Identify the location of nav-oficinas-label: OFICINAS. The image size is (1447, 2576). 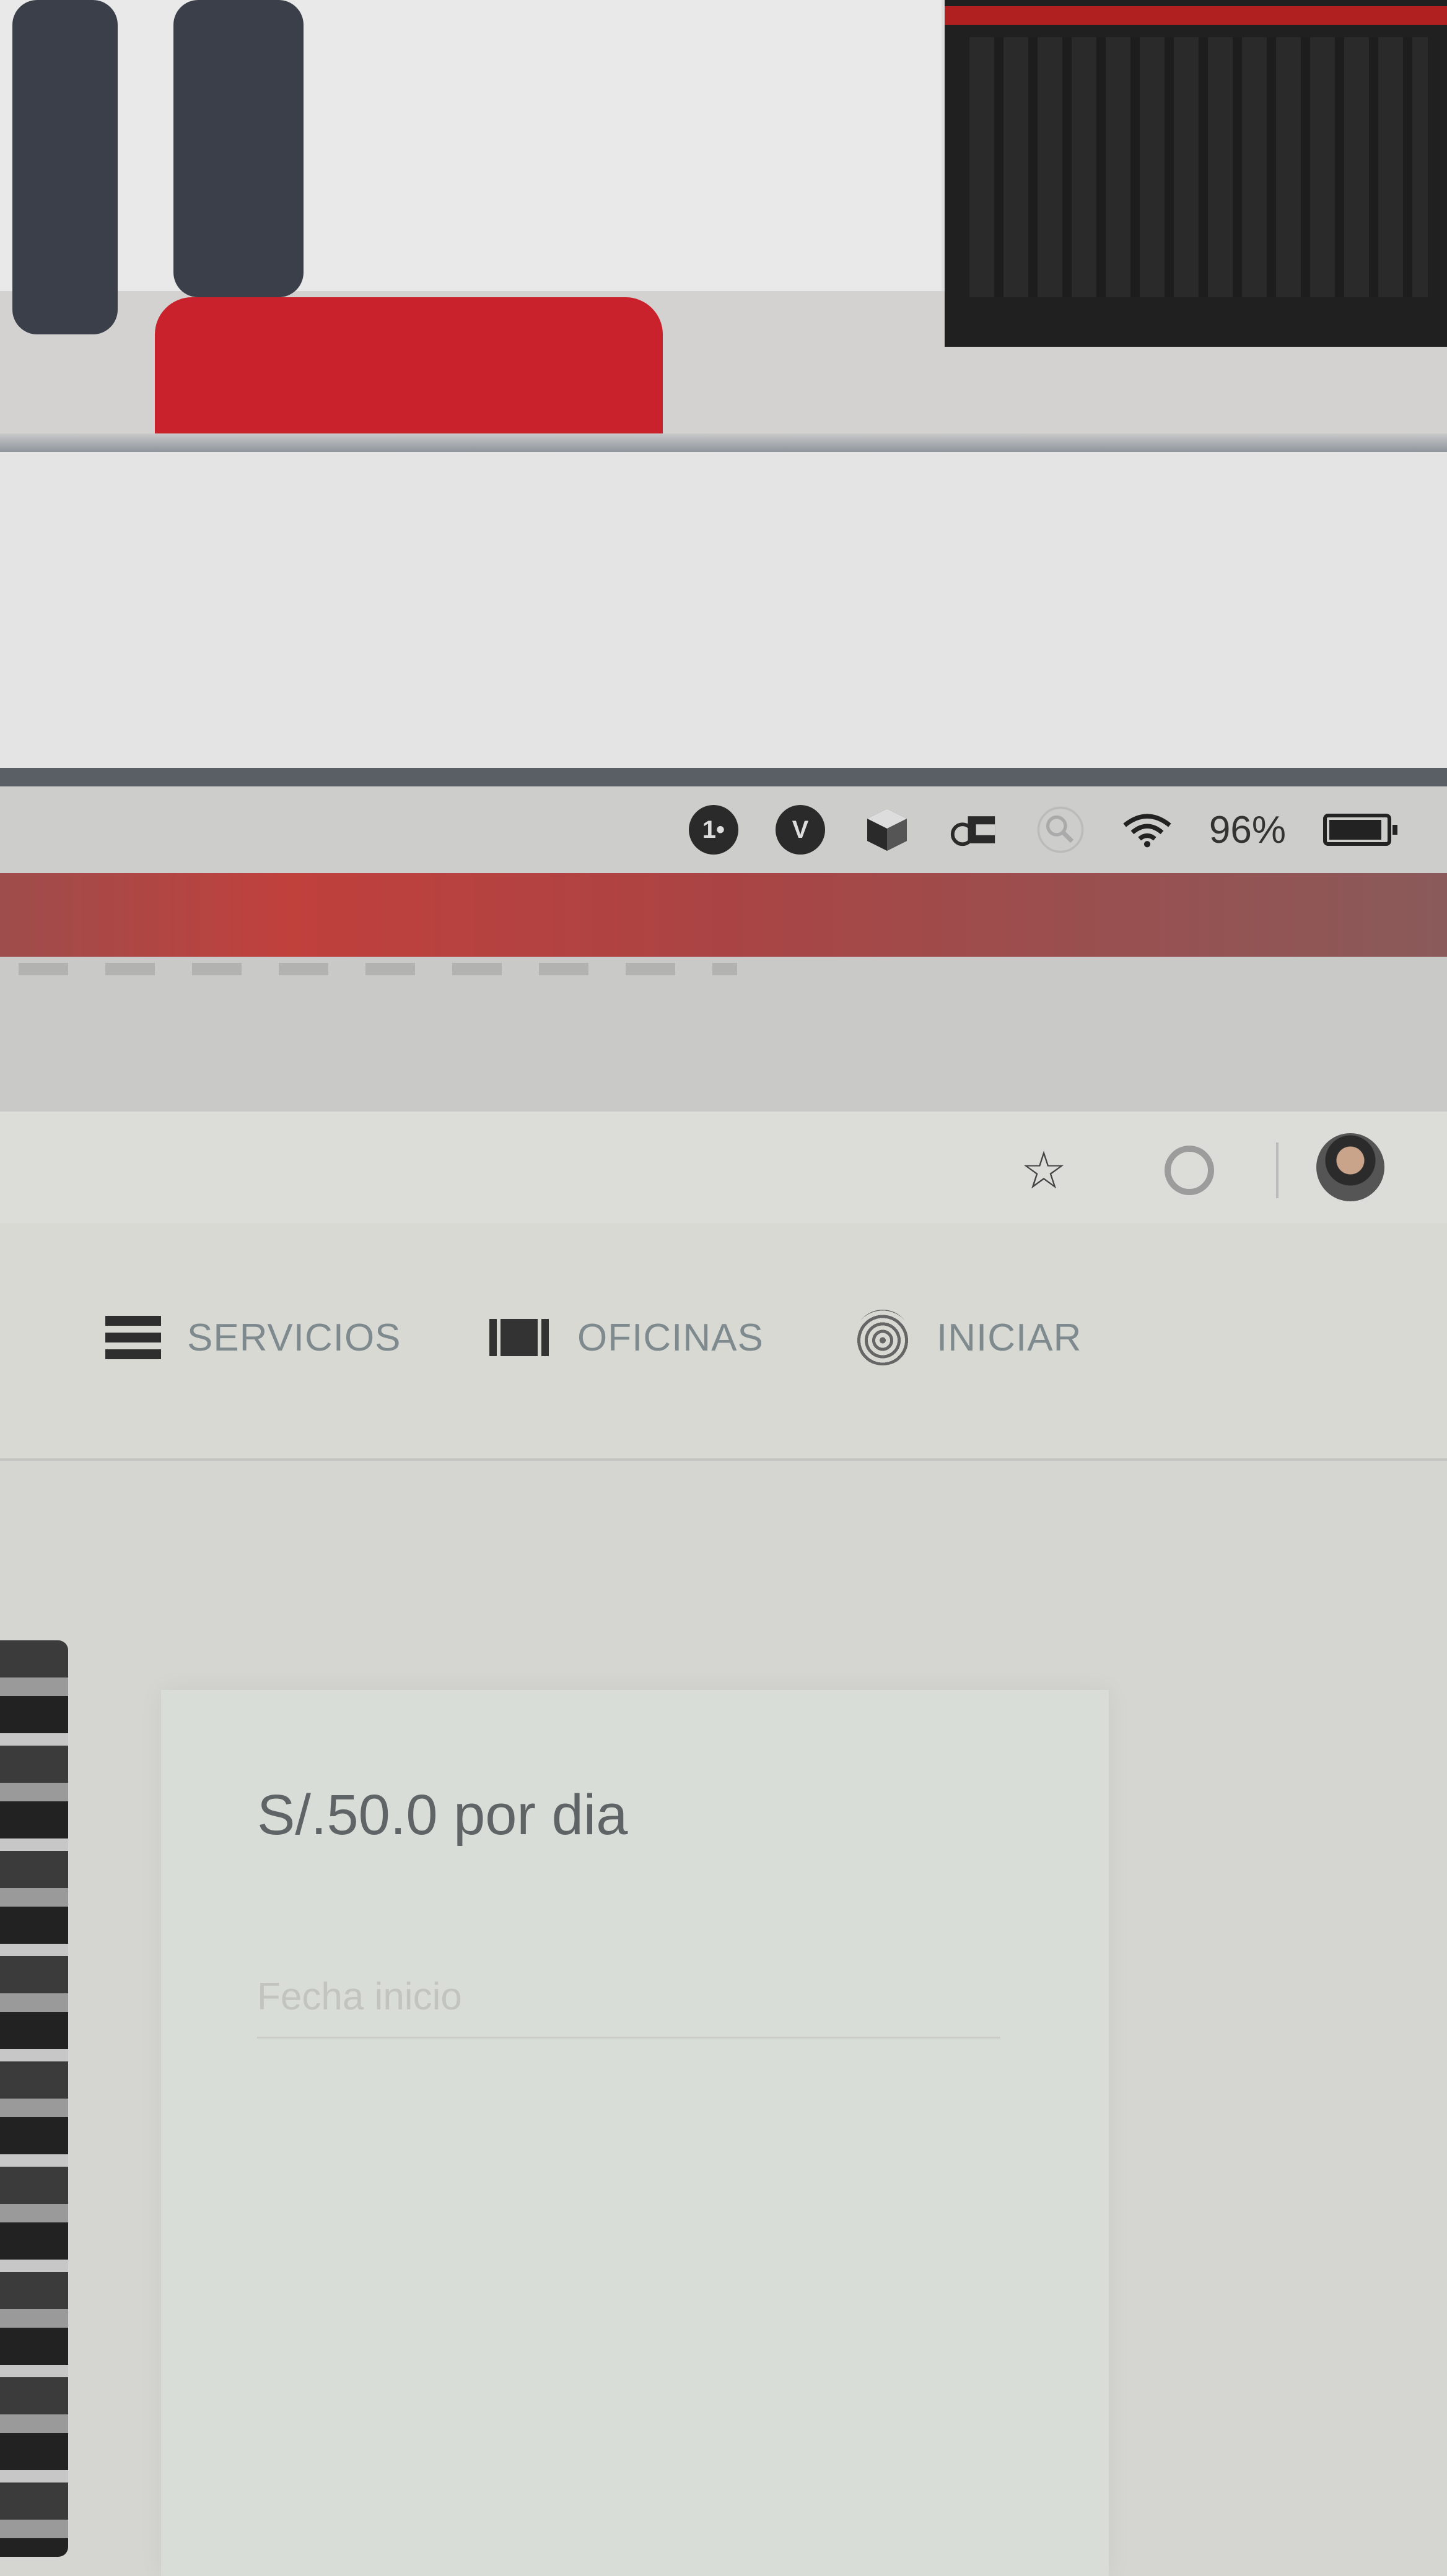
(670, 1337).